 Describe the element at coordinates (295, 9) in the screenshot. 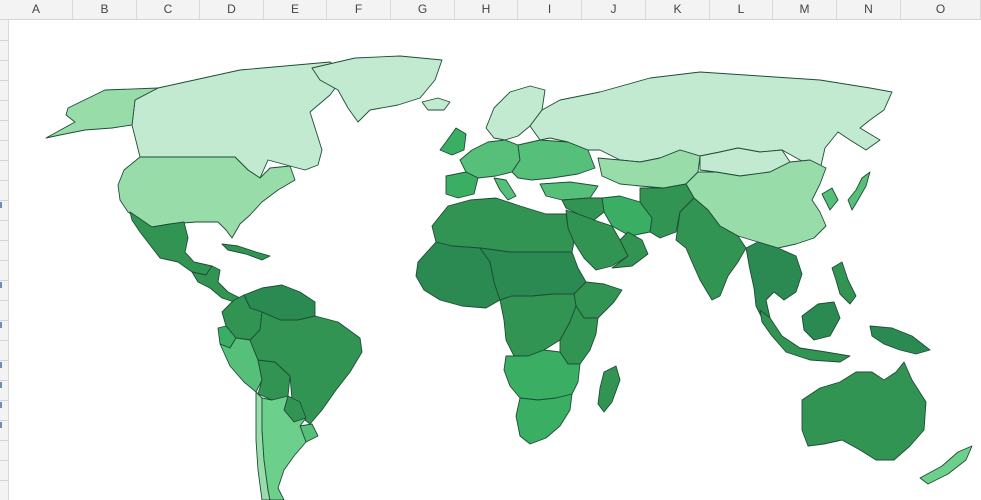

I see `column-header-e: E` at that location.